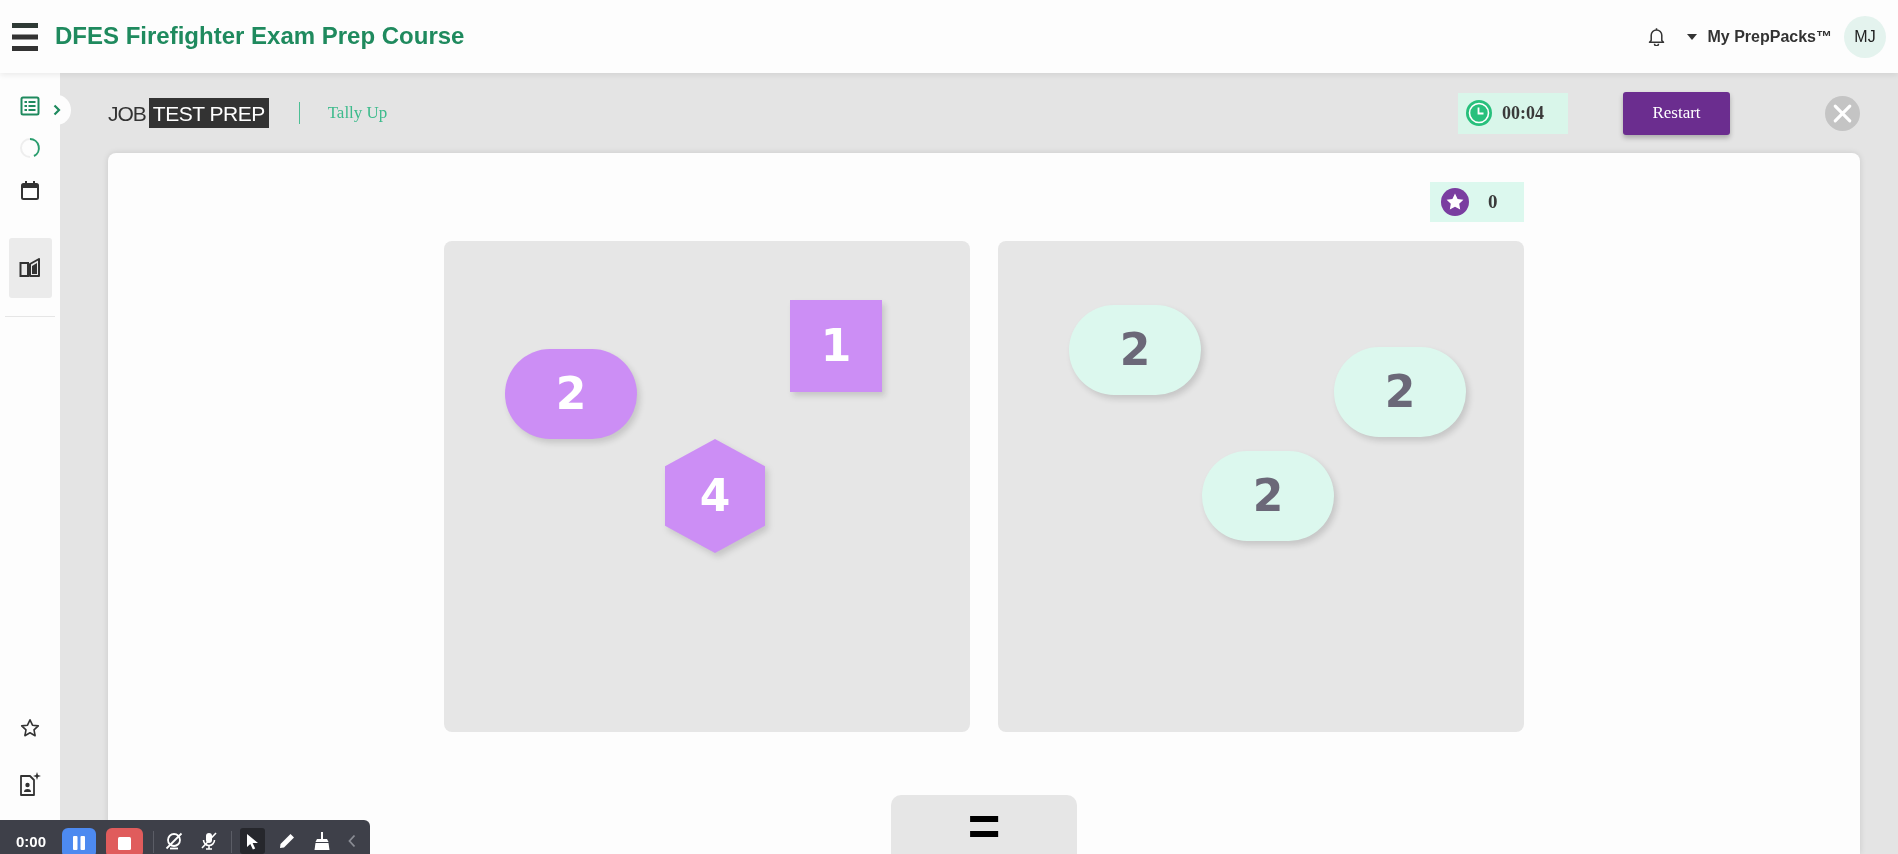  Describe the element at coordinates (322, 841) in the screenshot. I see `broom-icon` at that location.